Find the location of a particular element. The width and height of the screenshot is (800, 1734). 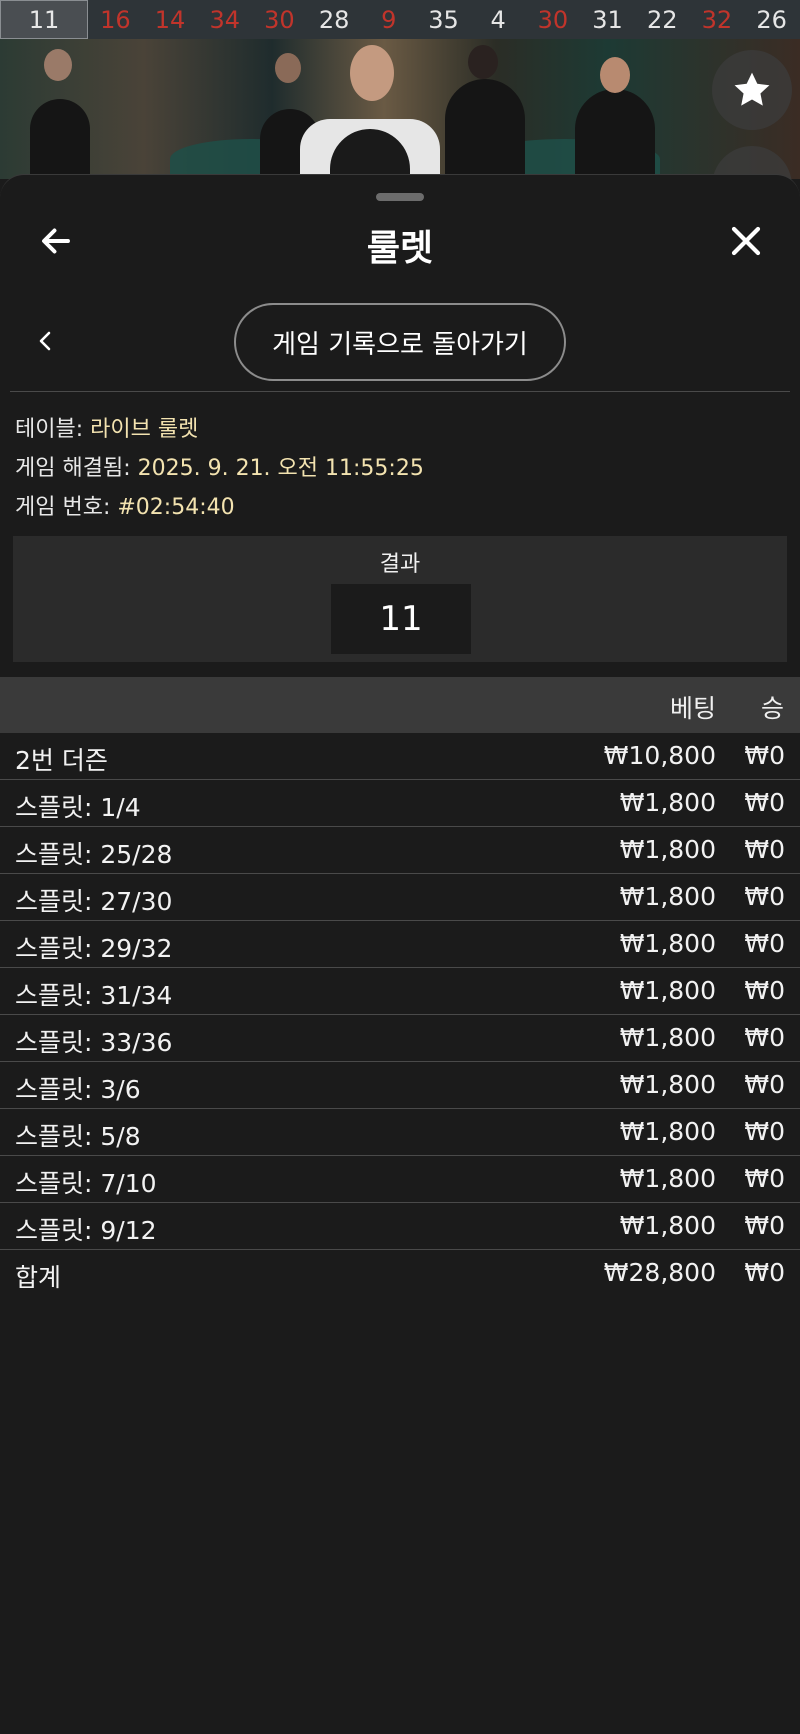

recent-result: 28 is located at coordinates (334, 19).